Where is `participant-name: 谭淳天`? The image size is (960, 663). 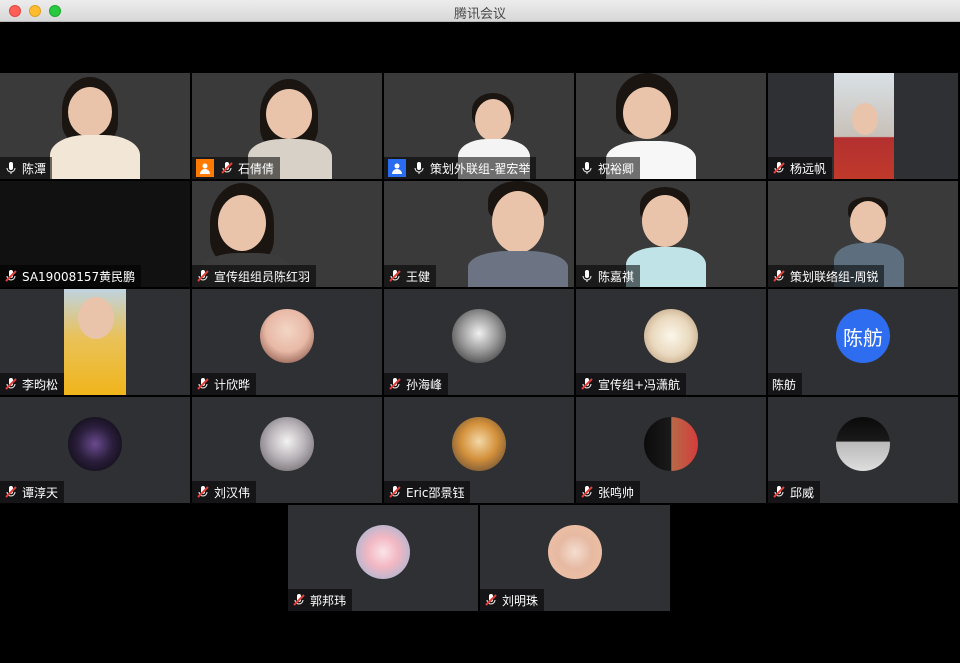 participant-name: 谭淳天 is located at coordinates (40, 492).